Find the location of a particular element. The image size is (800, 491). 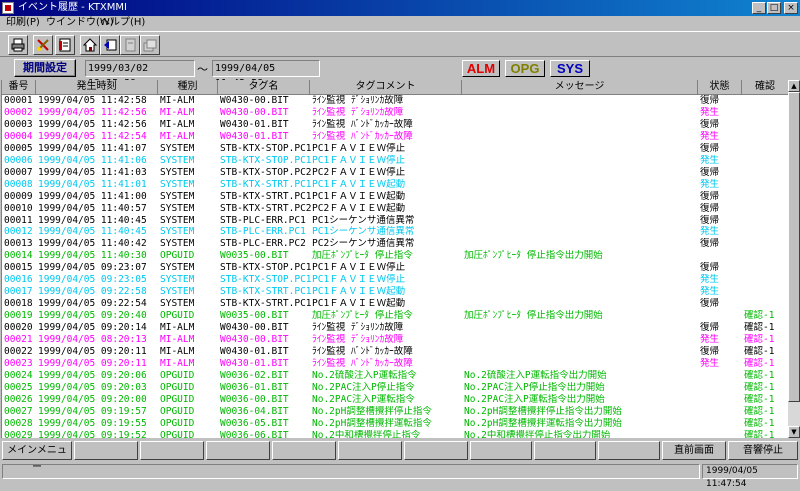

close-button: × is located at coordinates (791, 8).